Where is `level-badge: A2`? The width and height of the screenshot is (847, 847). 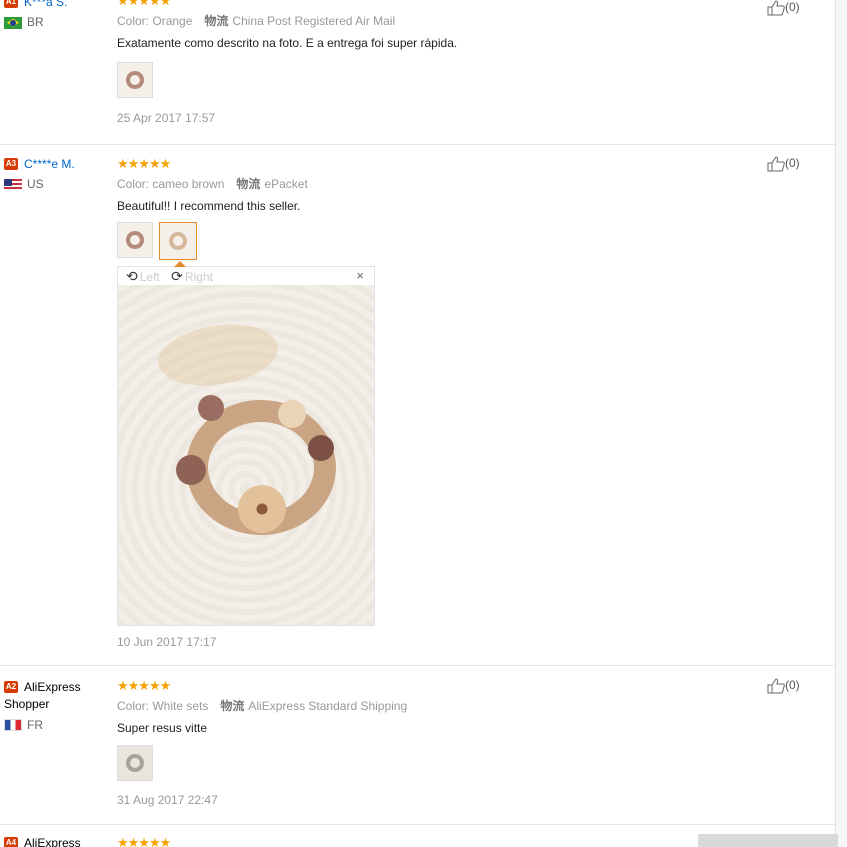
level-badge: A2 is located at coordinates (11, 686).